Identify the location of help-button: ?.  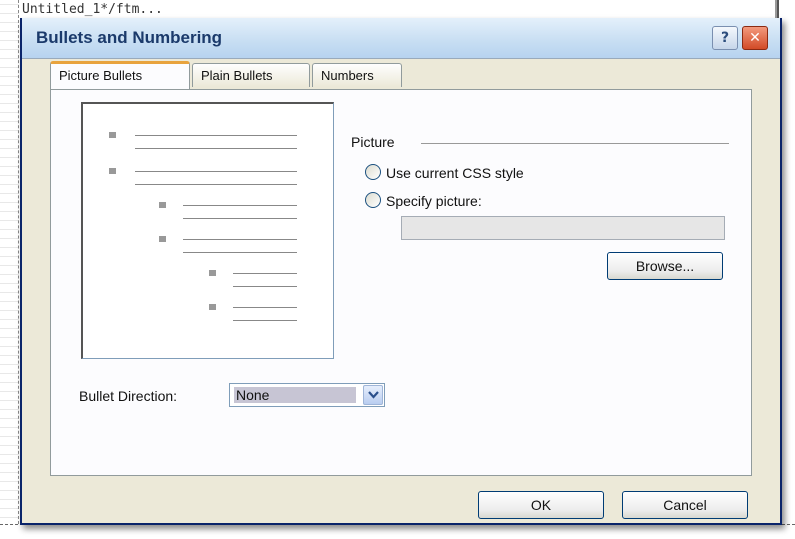
(725, 38).